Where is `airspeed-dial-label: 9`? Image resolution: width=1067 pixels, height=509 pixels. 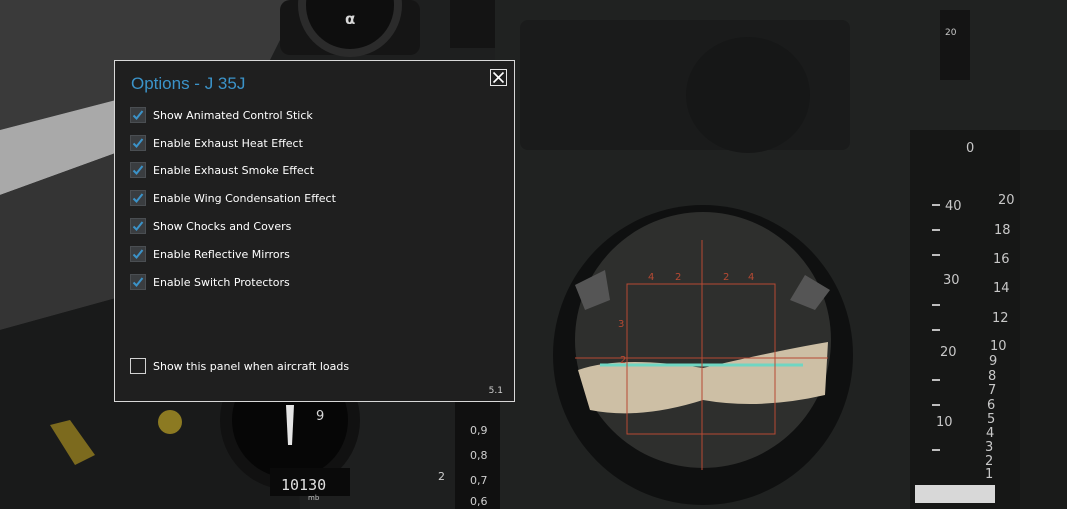
airspeed-dial-label: 9 is located at coordinates (320, 416).